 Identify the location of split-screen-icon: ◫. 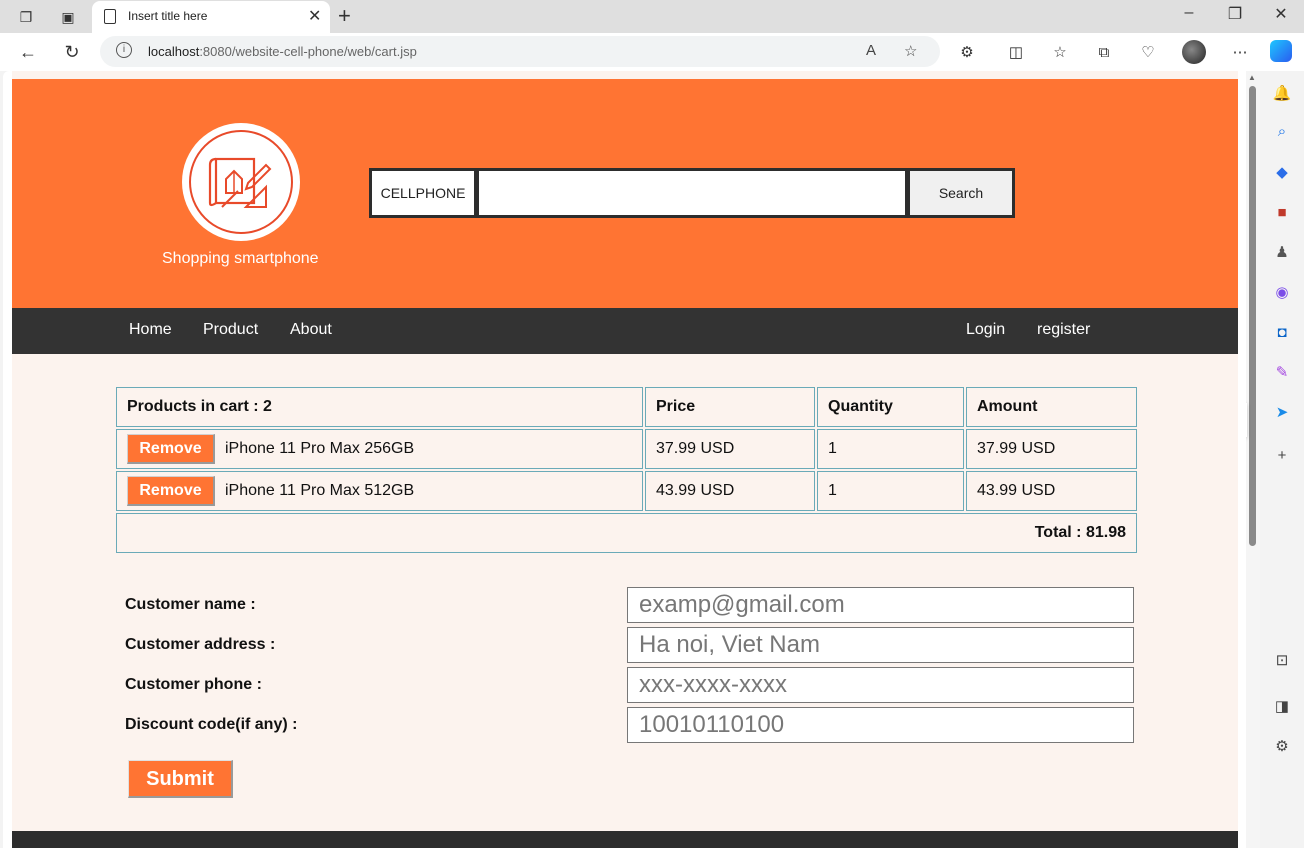
(1016, 52).